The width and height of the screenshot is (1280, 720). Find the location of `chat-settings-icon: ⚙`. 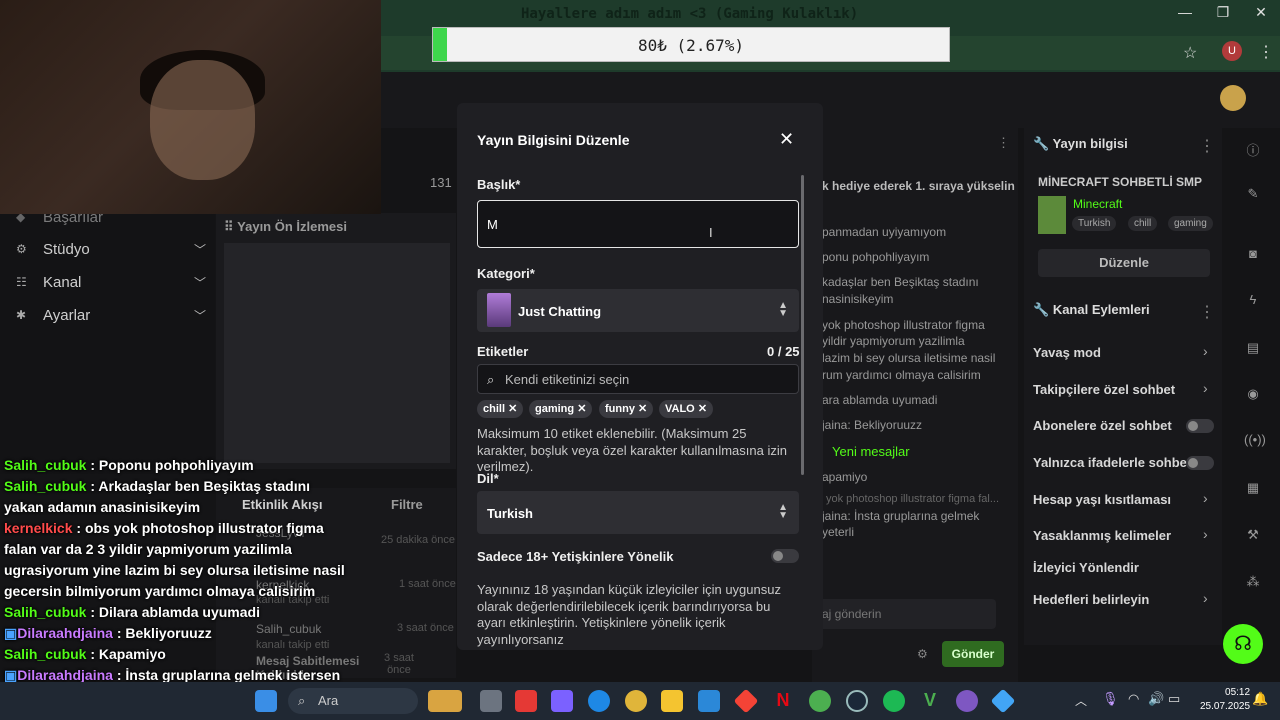

chat-settings-icon: ⚙ is located at coordinates (922, 654).